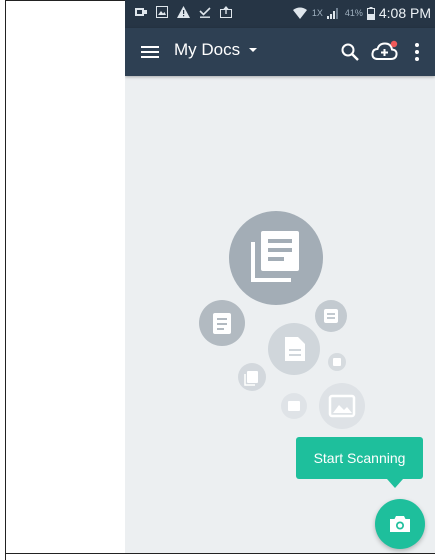 The image size is (435, 560). Describe the element at coordinates (5, 280) in the screenshot. I see `screenshot-border-left` at that location.